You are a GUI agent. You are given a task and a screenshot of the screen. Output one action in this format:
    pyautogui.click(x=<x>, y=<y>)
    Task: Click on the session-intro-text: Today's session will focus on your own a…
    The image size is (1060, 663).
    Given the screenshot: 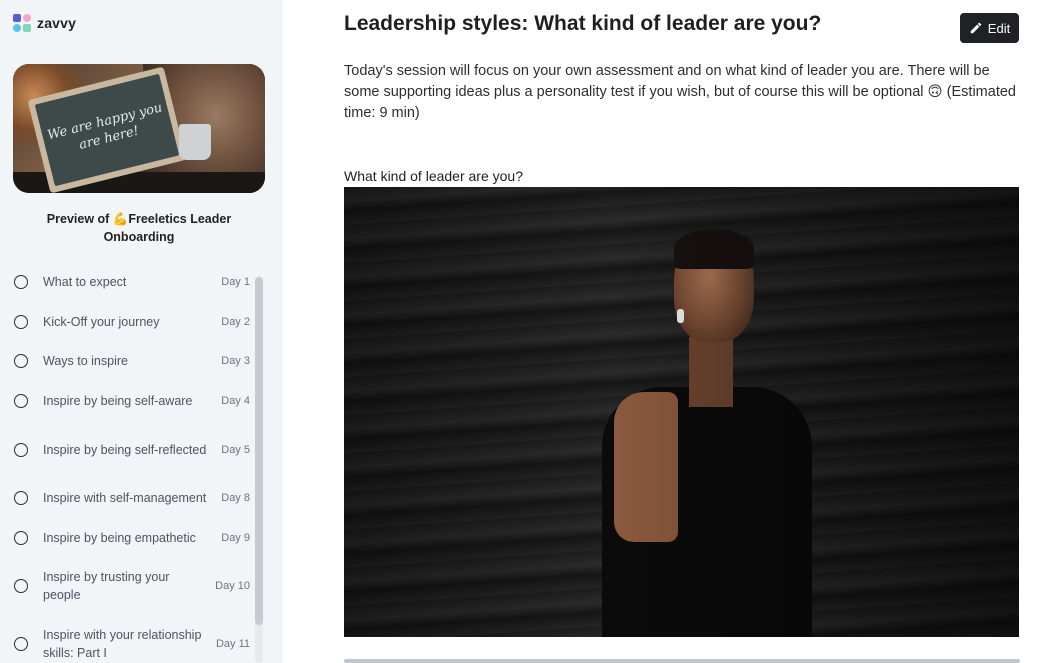 What is the action you would take?
    pyautogui.click(x=680, y=92)
    